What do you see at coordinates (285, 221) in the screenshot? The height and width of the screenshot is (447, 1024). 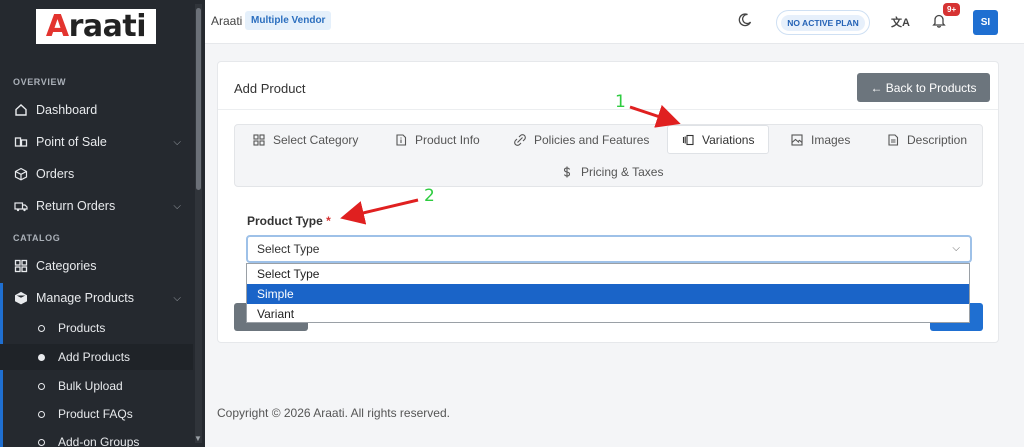 I see `product-type-label-text: Product Type` at bounding box center [285, 221].